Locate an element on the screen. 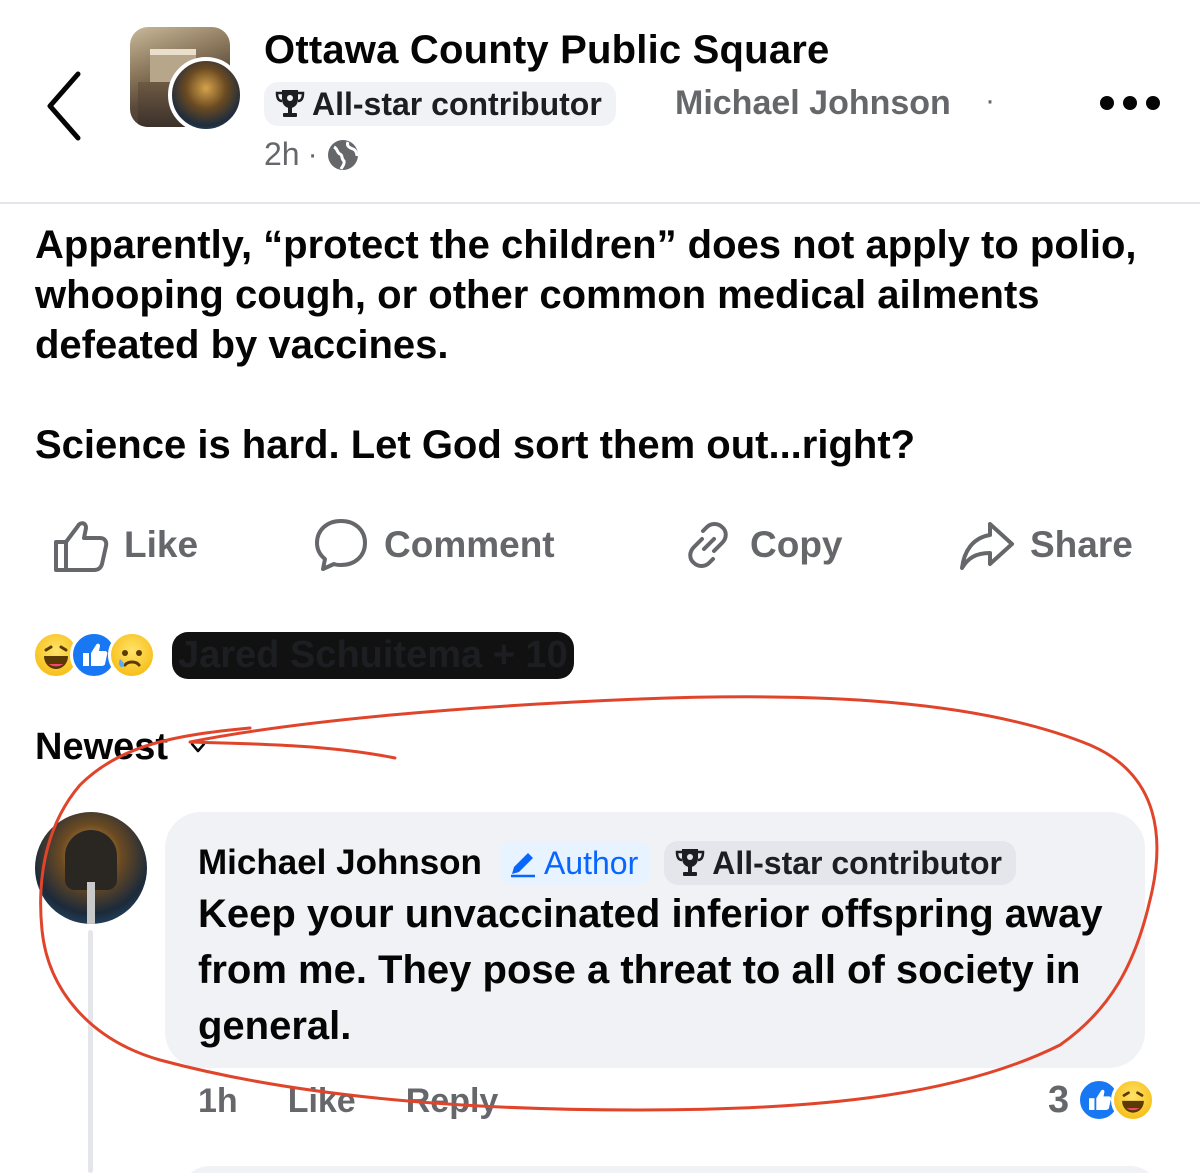  sad-reaction-icon is located at coordinates (132, 655).